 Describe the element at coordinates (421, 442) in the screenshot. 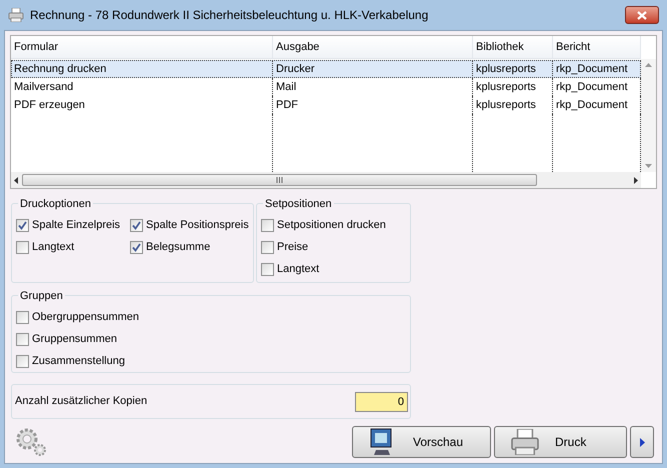

I see `preview-button: Vorschau` at that location.